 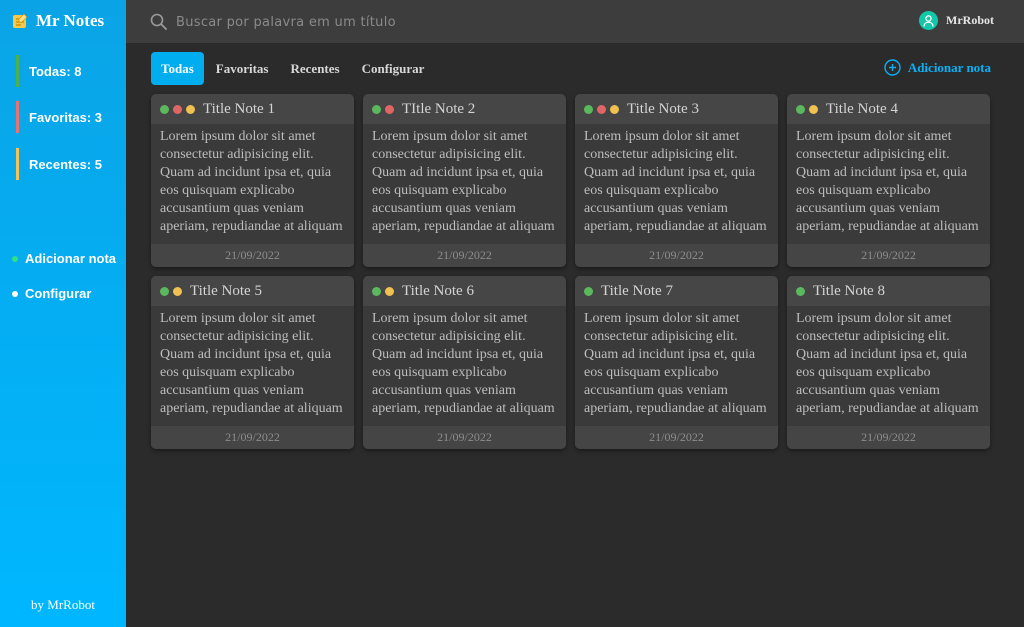 I want to click on add-note-label: Adicionar nota, so click(x=949, y=67).